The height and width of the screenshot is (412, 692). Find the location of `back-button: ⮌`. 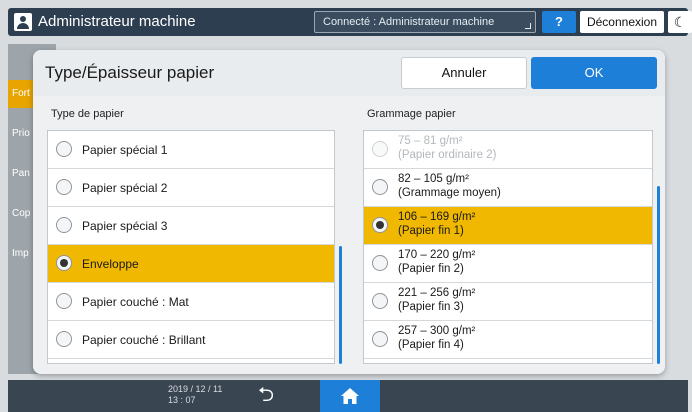

back-button: ⮌ is located at coordinates (266, 396).